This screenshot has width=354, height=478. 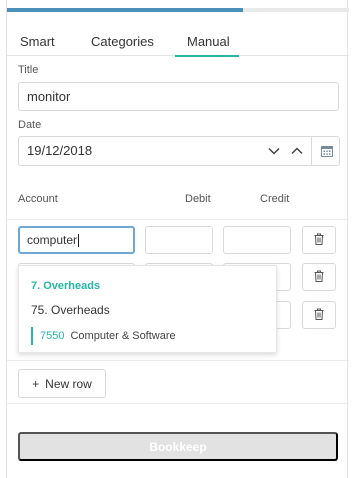 What do you see at coordinates (198, 199) in the screenshot?
I see `debit-column-header: Debit` at bounding box center [198, 199].